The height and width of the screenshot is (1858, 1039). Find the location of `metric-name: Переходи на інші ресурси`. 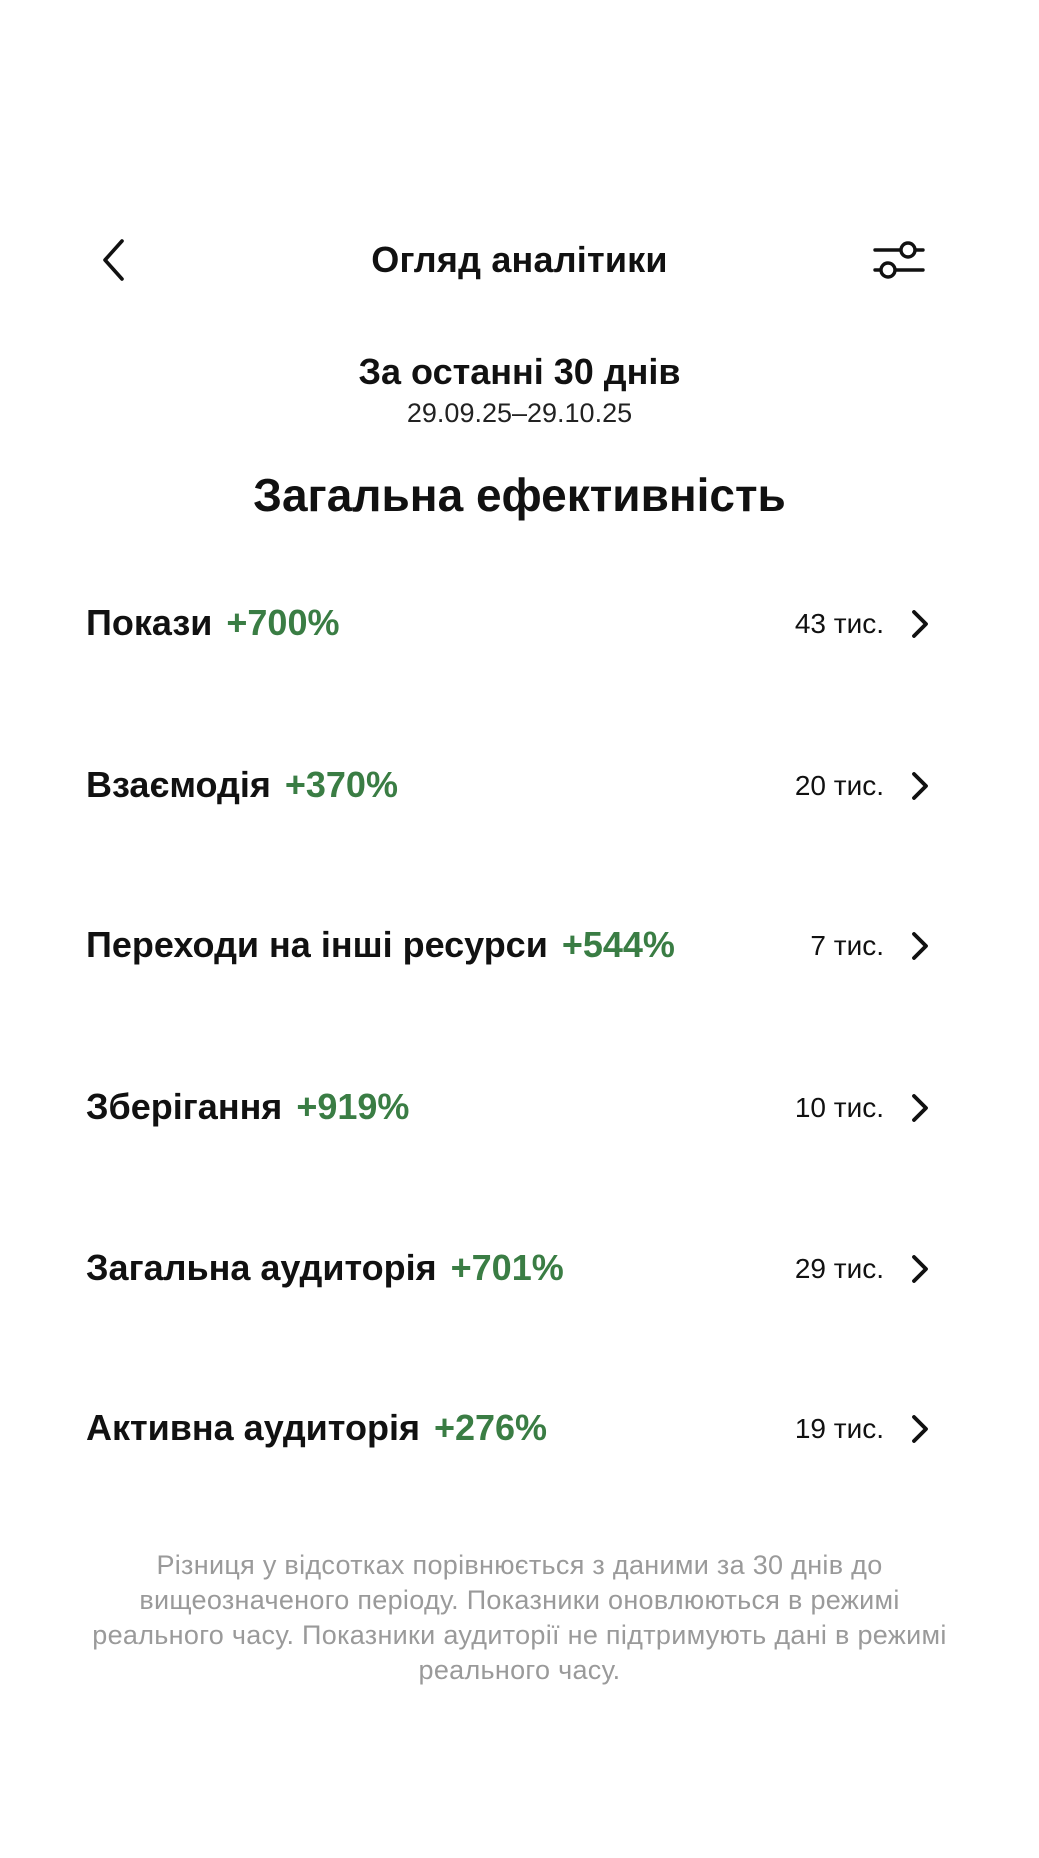

metric-name: Переходи на інші ресурси is located at coordinates (317, 944).